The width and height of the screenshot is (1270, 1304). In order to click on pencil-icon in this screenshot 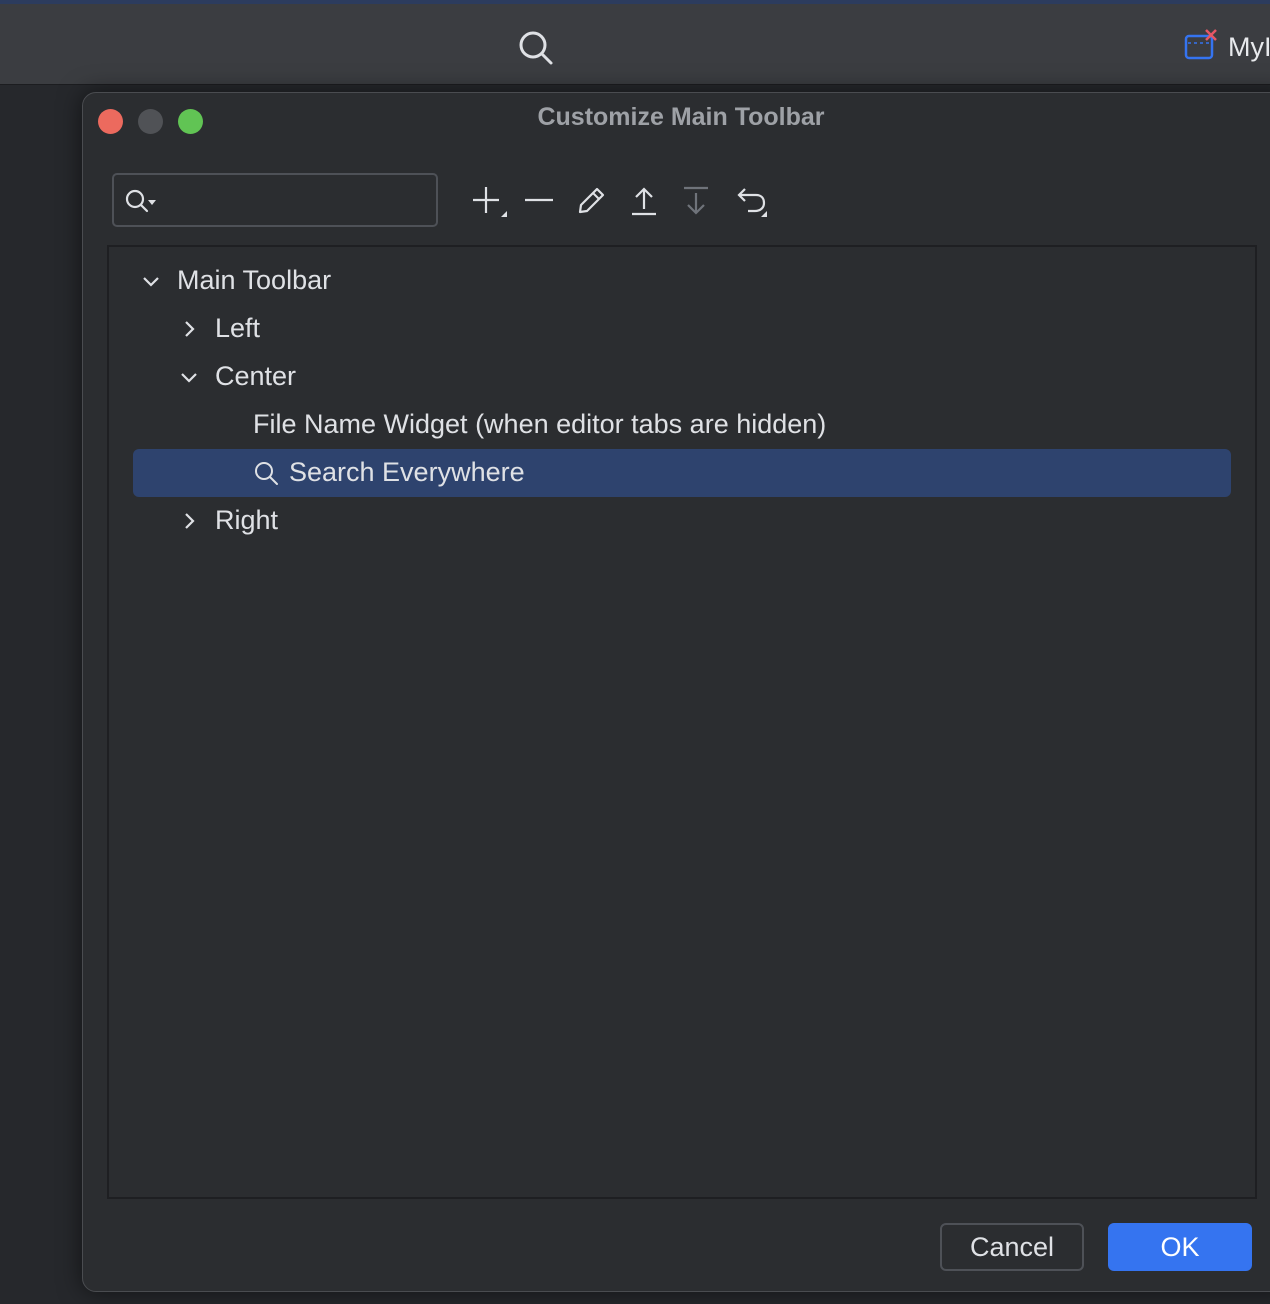, I will do `click(591, 200)`.